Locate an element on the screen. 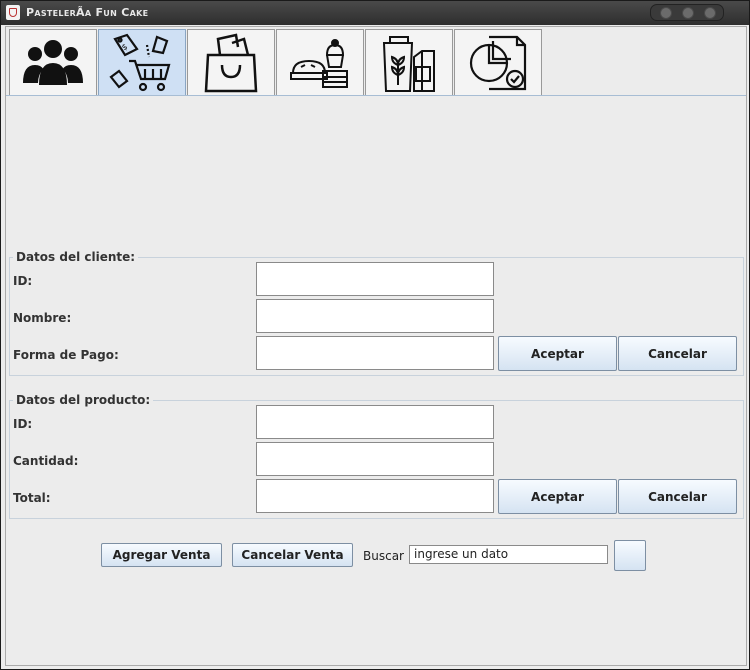 Image resolution: width=750 pixels, height=670 pixels. cliente-id-field is located at coordinates (375, 279).